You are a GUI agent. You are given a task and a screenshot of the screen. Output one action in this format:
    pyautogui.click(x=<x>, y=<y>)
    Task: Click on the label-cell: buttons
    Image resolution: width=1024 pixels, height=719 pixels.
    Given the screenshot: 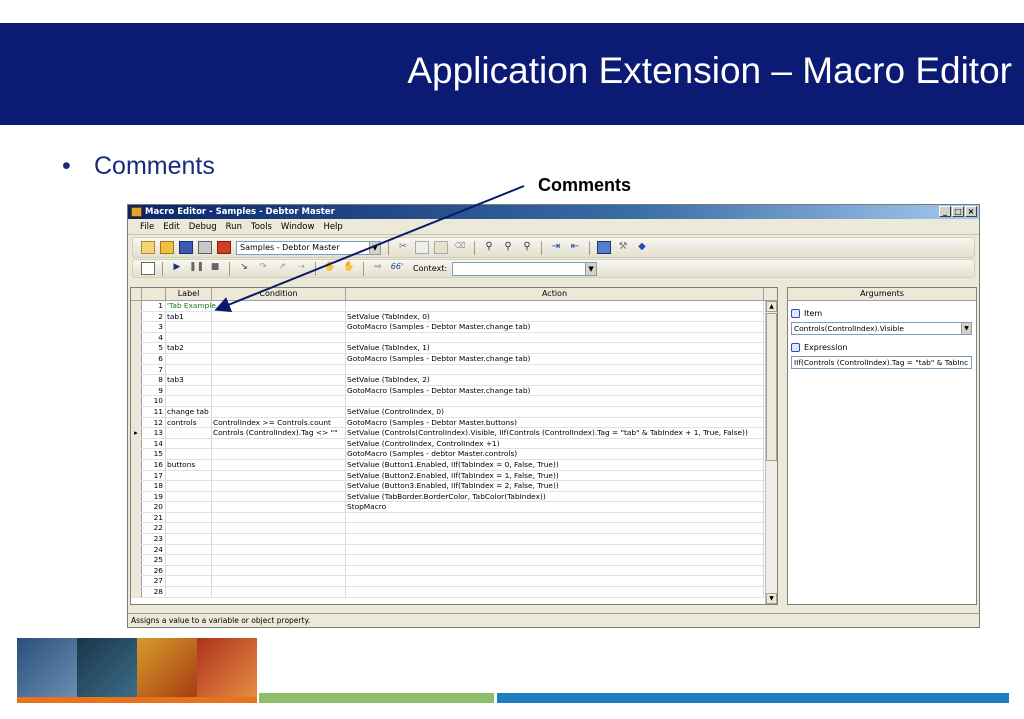 What is the action you would take?
    pyautogui.click(x=189, y=464)
    